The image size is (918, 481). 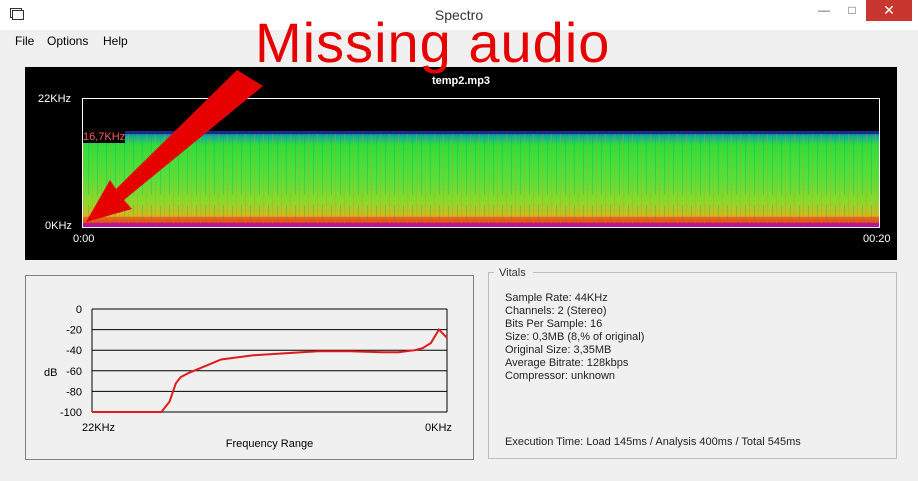 I want to click on menu-options: Options, so click(x=67, y=41).